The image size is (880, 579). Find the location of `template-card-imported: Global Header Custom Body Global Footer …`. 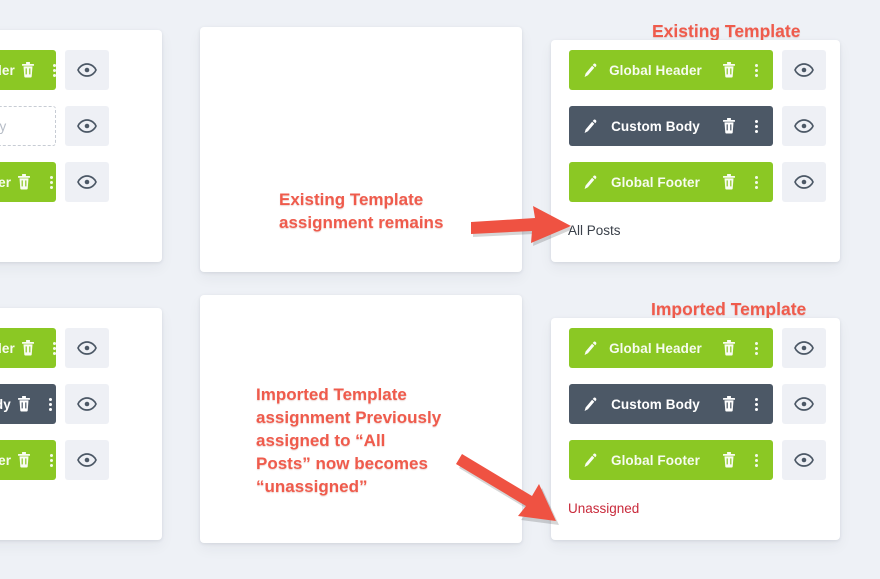

template-card-imported: Global Header Custom Body Global Footer … is located at coordinates (695, 429).